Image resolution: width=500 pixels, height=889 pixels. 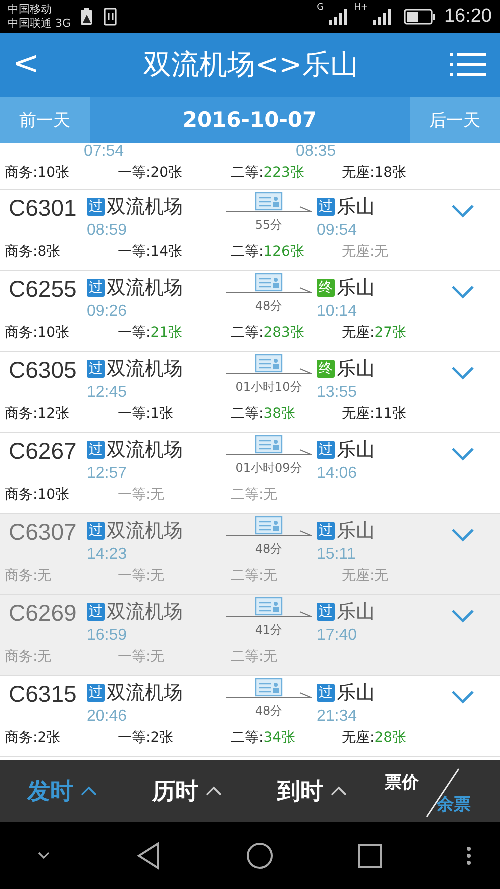 What do you see at coordinates (361, 8) in the screenshot?
I see `network-label: H+` at bounding box center [361, 8].